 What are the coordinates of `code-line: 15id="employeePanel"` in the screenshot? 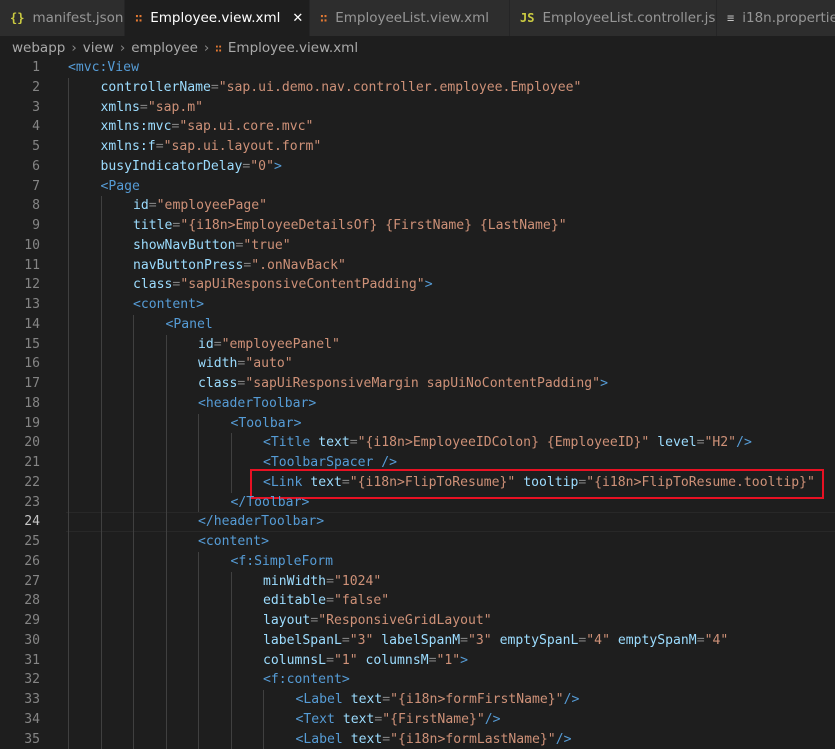 It's located at (417, 345).